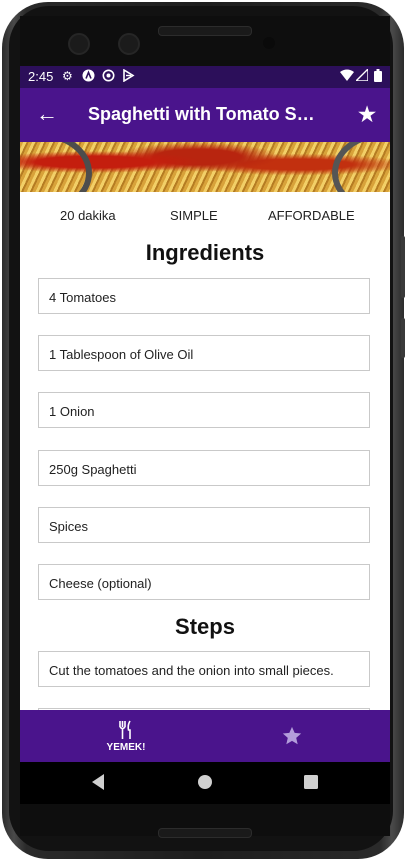 The width and height of the screenshot is (406, 861). Describe the element at coordinates (204, 353) in the screenshot. I see `ingredient-item: 1 Tablespoon of Olive Oil` at that location.